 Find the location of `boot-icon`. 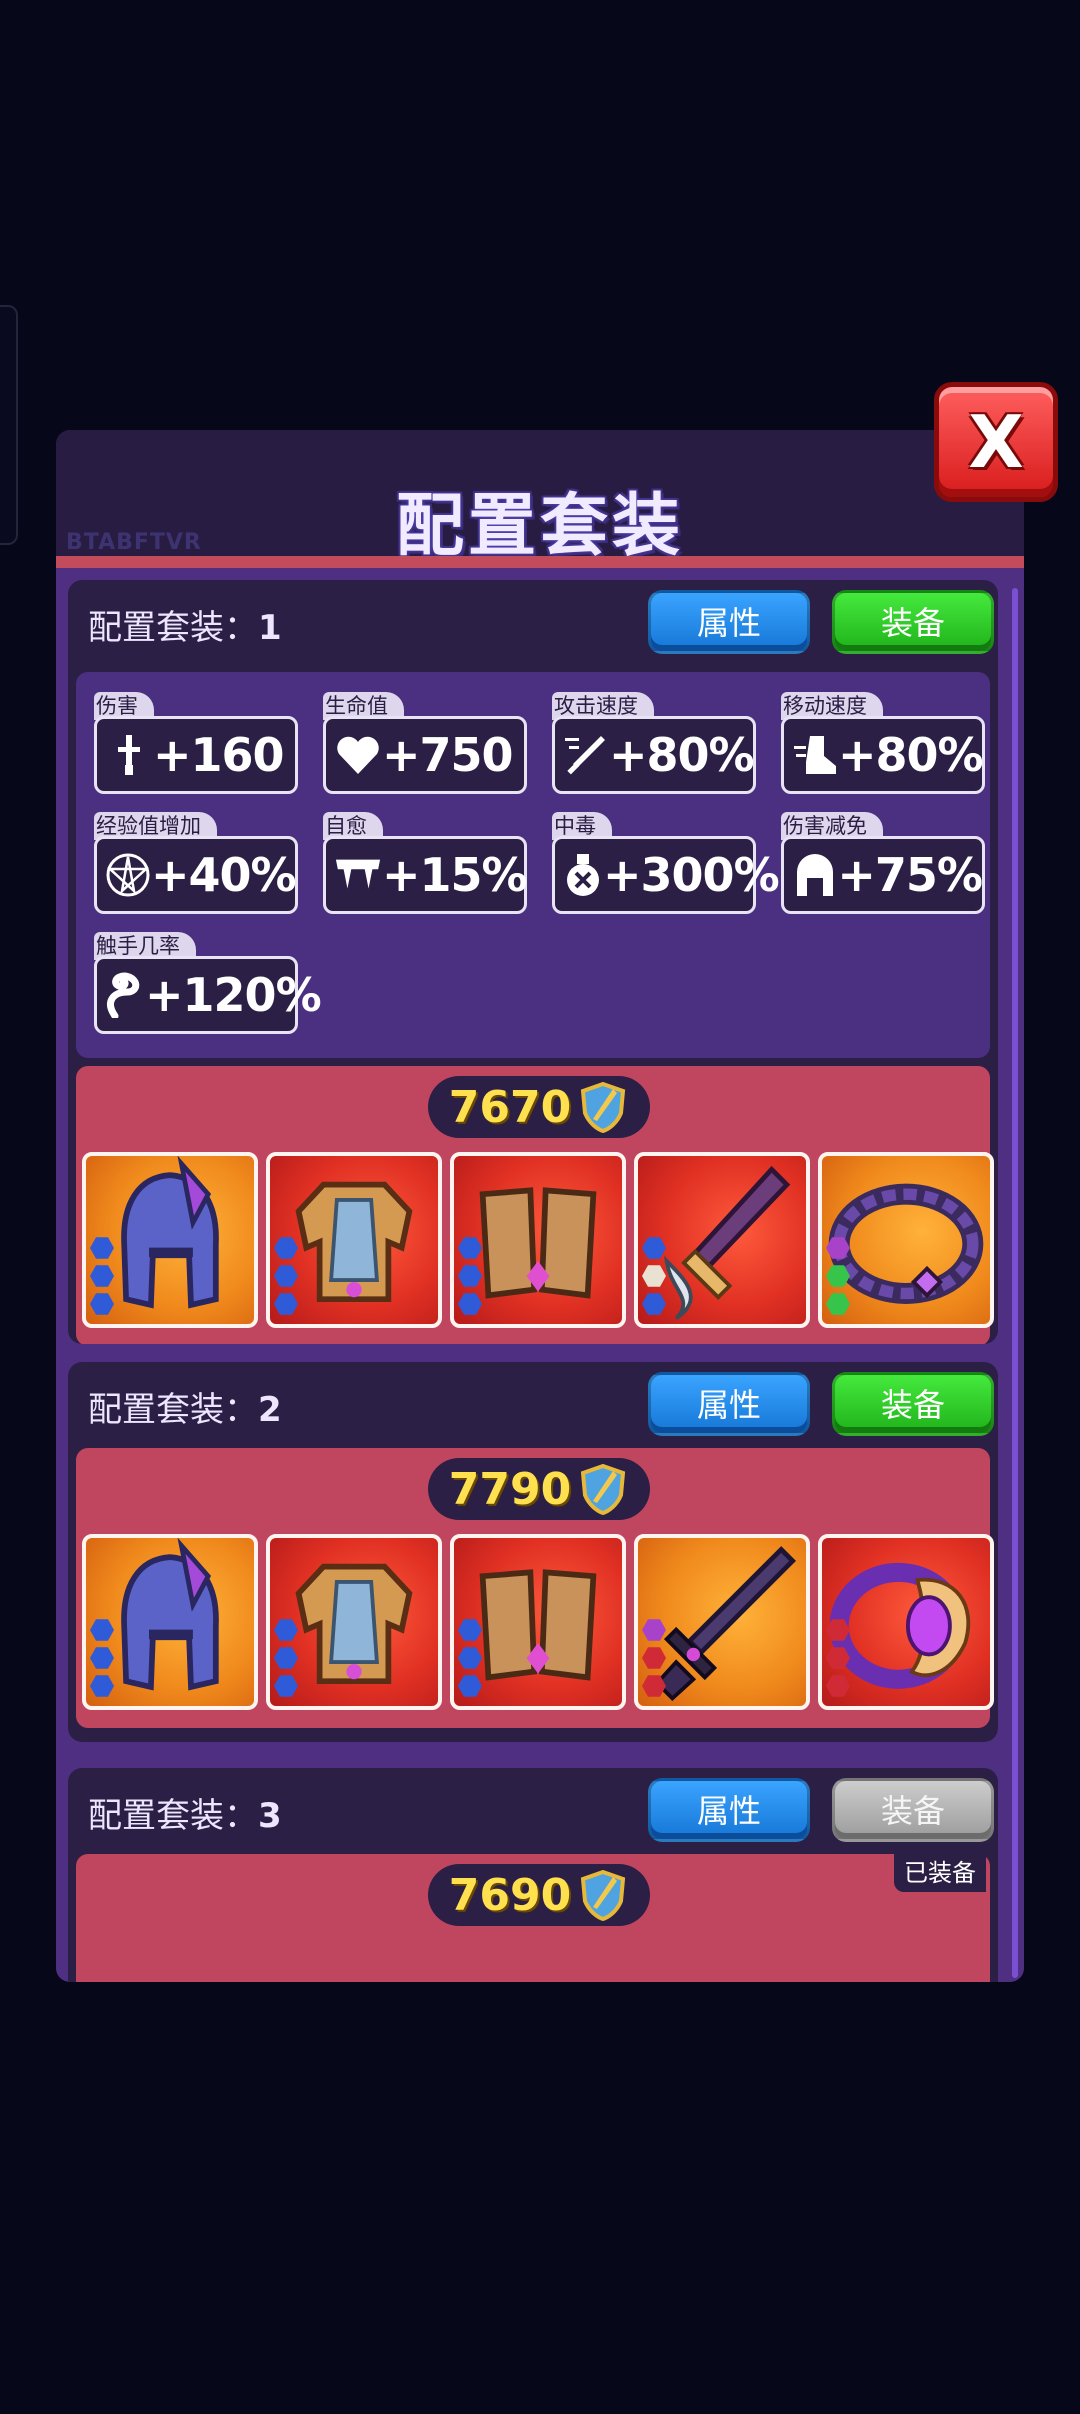

boot-icon is located at coordinates (815, 755).